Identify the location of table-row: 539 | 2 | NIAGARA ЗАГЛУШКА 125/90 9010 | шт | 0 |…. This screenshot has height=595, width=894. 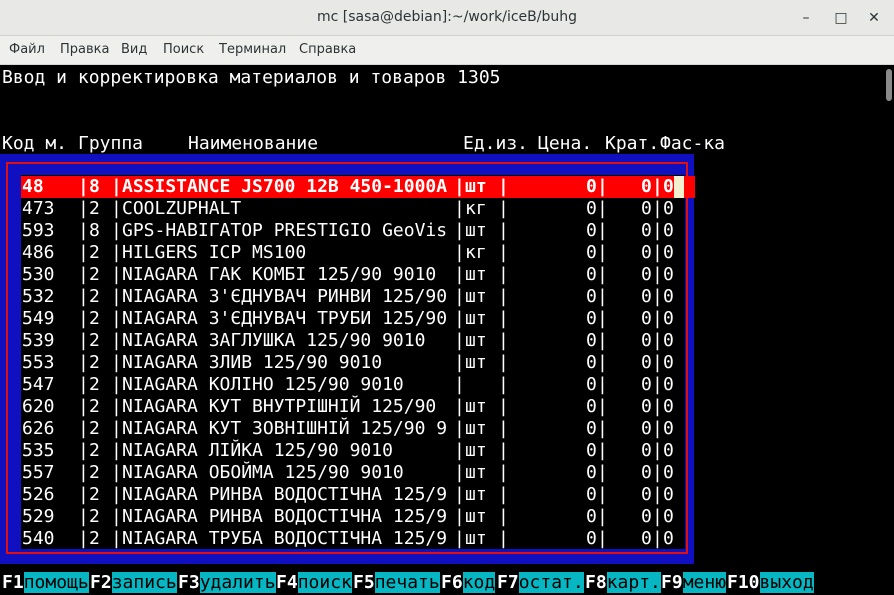
(447, 341).